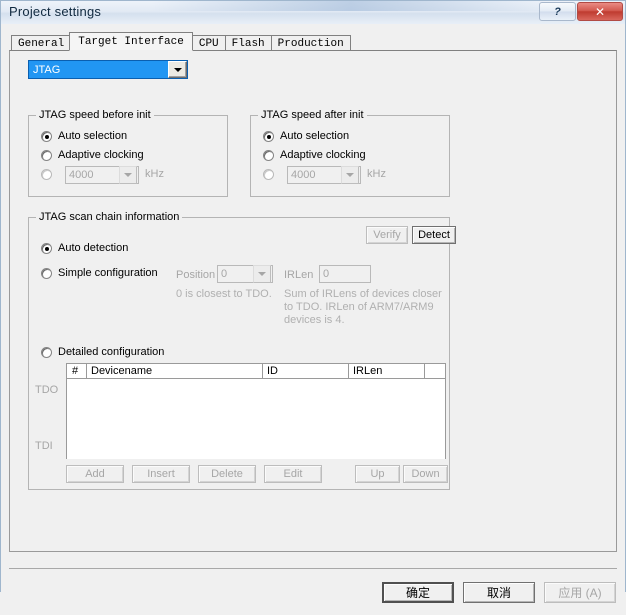  I want to click on column-header-devicename: Devicename, so click(175, 371).